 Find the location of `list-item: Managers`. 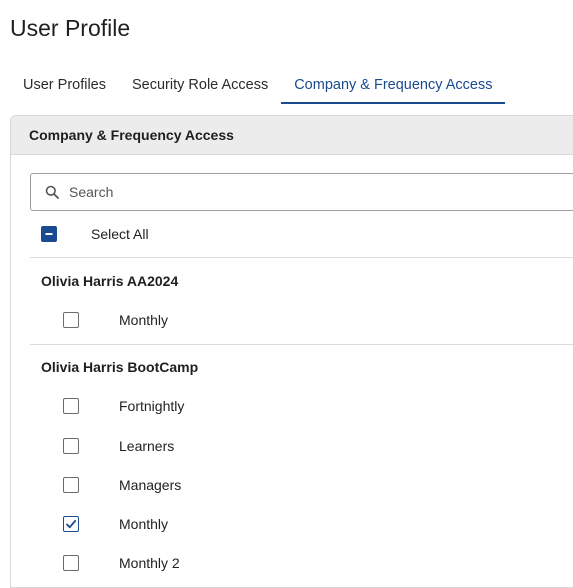

list-item: Managers is located at coordinates (122, 485).